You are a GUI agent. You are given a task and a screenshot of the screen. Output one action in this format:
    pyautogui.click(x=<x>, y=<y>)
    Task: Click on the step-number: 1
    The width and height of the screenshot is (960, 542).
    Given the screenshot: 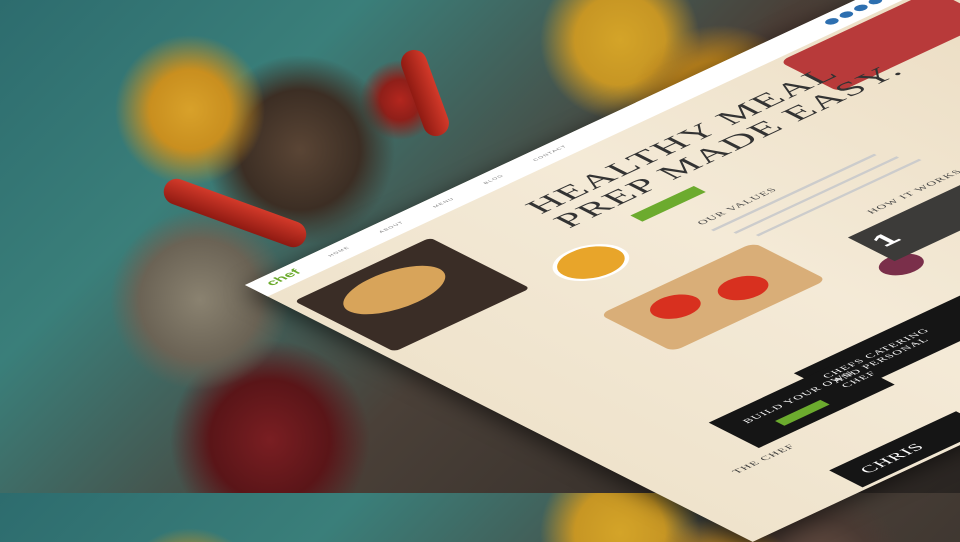 What is the action you would take?
    pyautogui.click(x=886, y=240)
    